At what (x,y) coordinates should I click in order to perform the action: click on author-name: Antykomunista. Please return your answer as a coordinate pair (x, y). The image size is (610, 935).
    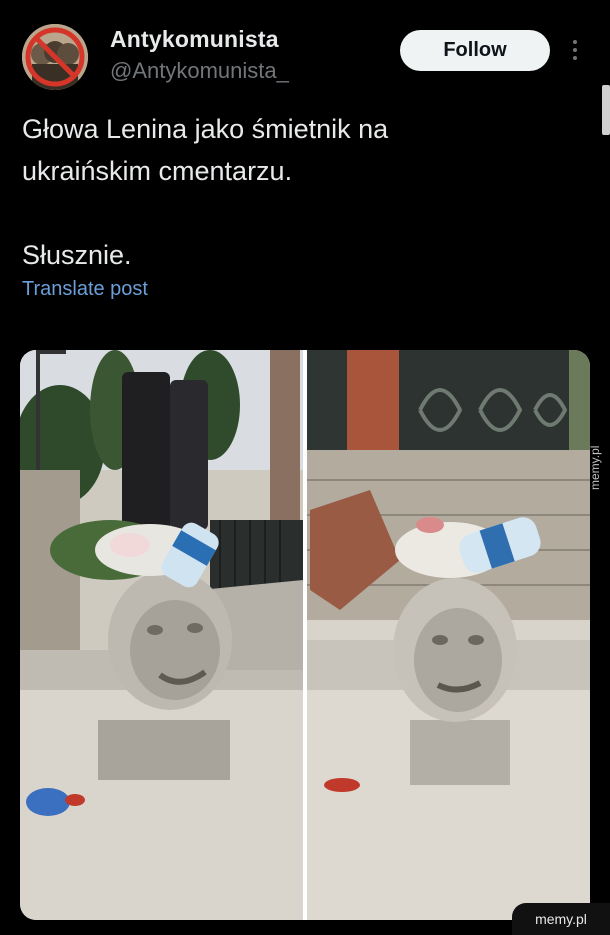
    Looking at the image, I should click on (194, 39).